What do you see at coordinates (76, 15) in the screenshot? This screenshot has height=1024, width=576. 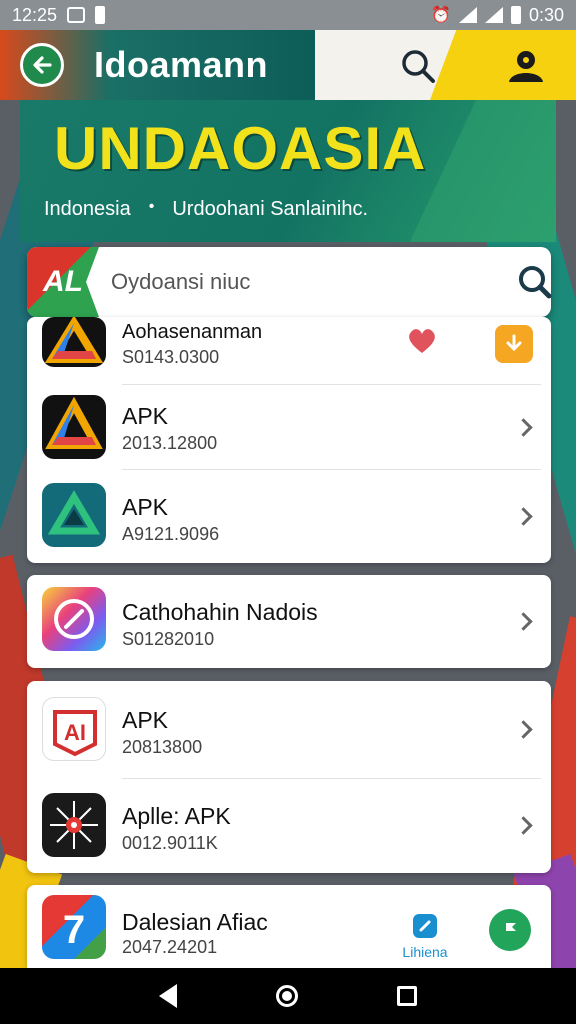 I see `camera-notification-icon` at bounding box center [76, 15].